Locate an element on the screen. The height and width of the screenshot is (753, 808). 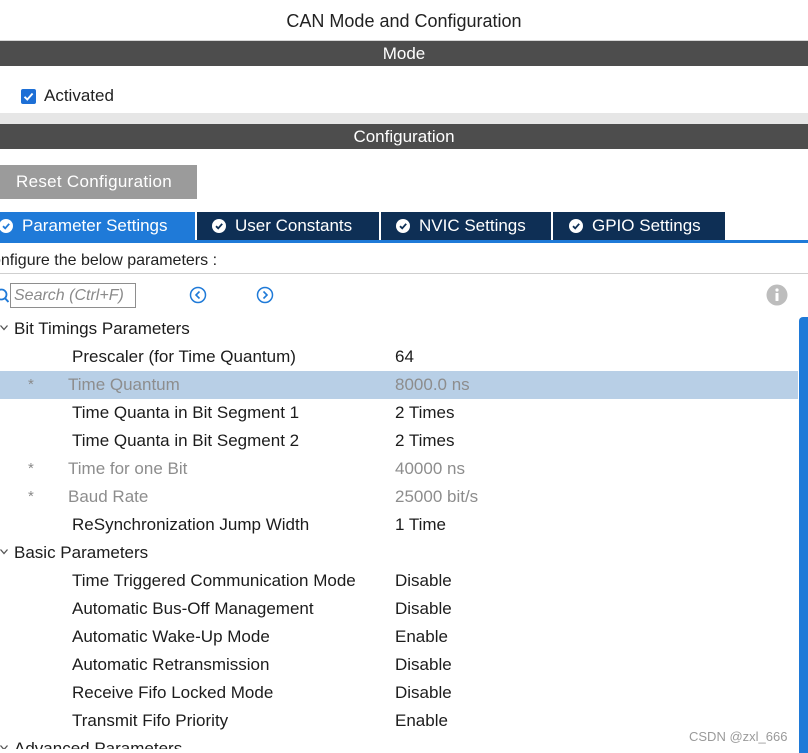
tab-user-constants: User Constants is located at coordinates (289, 226).